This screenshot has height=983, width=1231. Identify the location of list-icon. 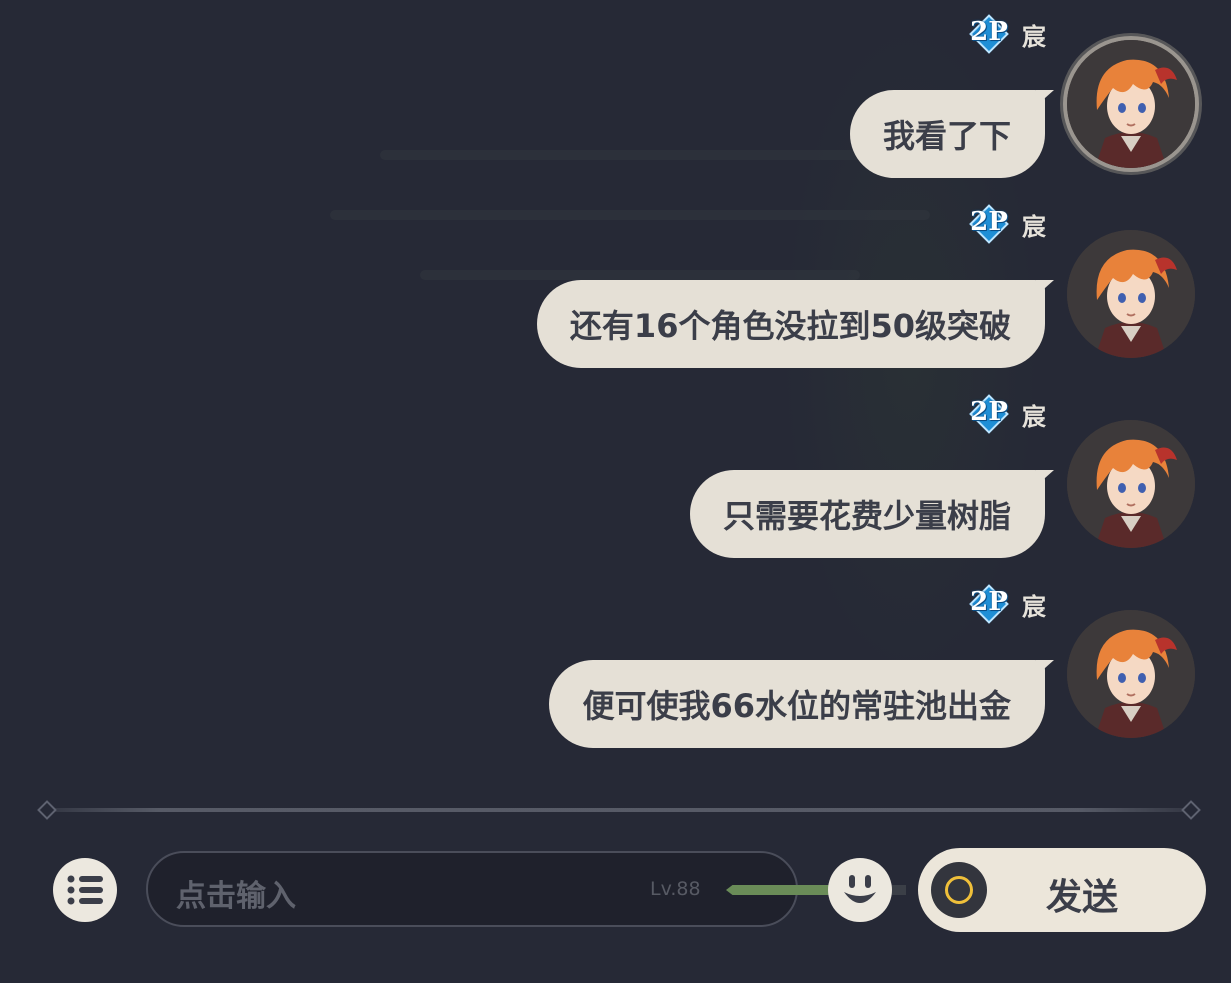
(85, 890).